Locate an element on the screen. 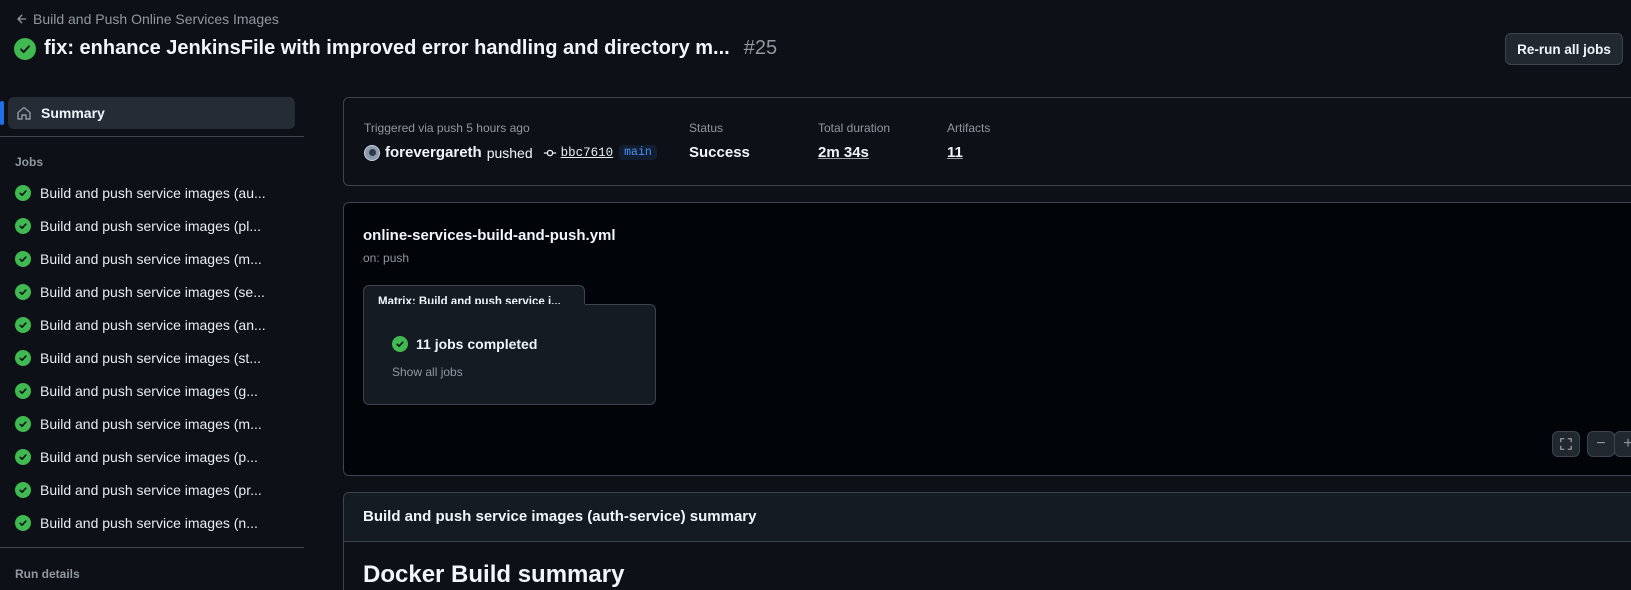 The width and height of the screenshot is (1631, 590). back-link-label: Build and Push Online Services Images is located at coordinates (156, 19).